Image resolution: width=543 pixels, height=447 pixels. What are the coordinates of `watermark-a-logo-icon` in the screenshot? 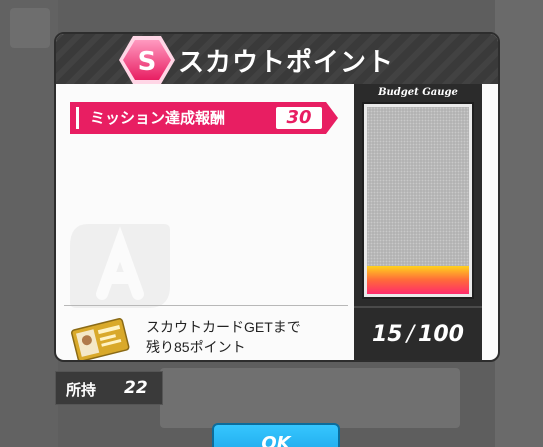 It's located at (120, 266).